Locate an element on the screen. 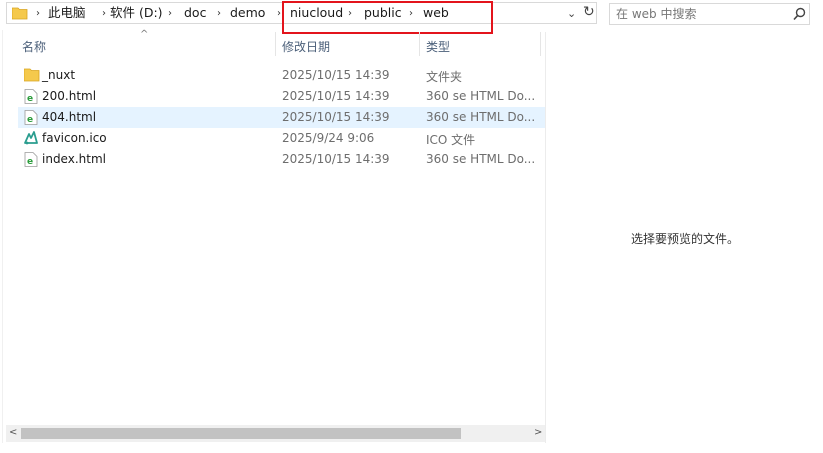 The height and width of the screenshot is (453, 823). scroll-right-icon: > is located at coordinates (538, 432).